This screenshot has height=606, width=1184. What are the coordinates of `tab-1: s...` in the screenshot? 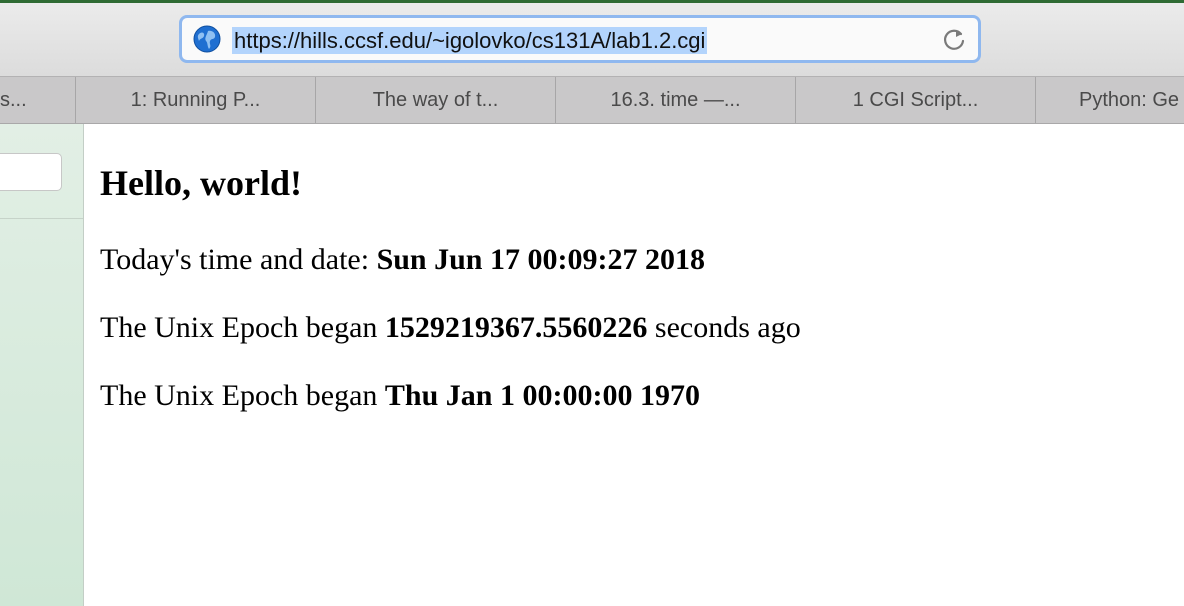 It's located at (38, 100).